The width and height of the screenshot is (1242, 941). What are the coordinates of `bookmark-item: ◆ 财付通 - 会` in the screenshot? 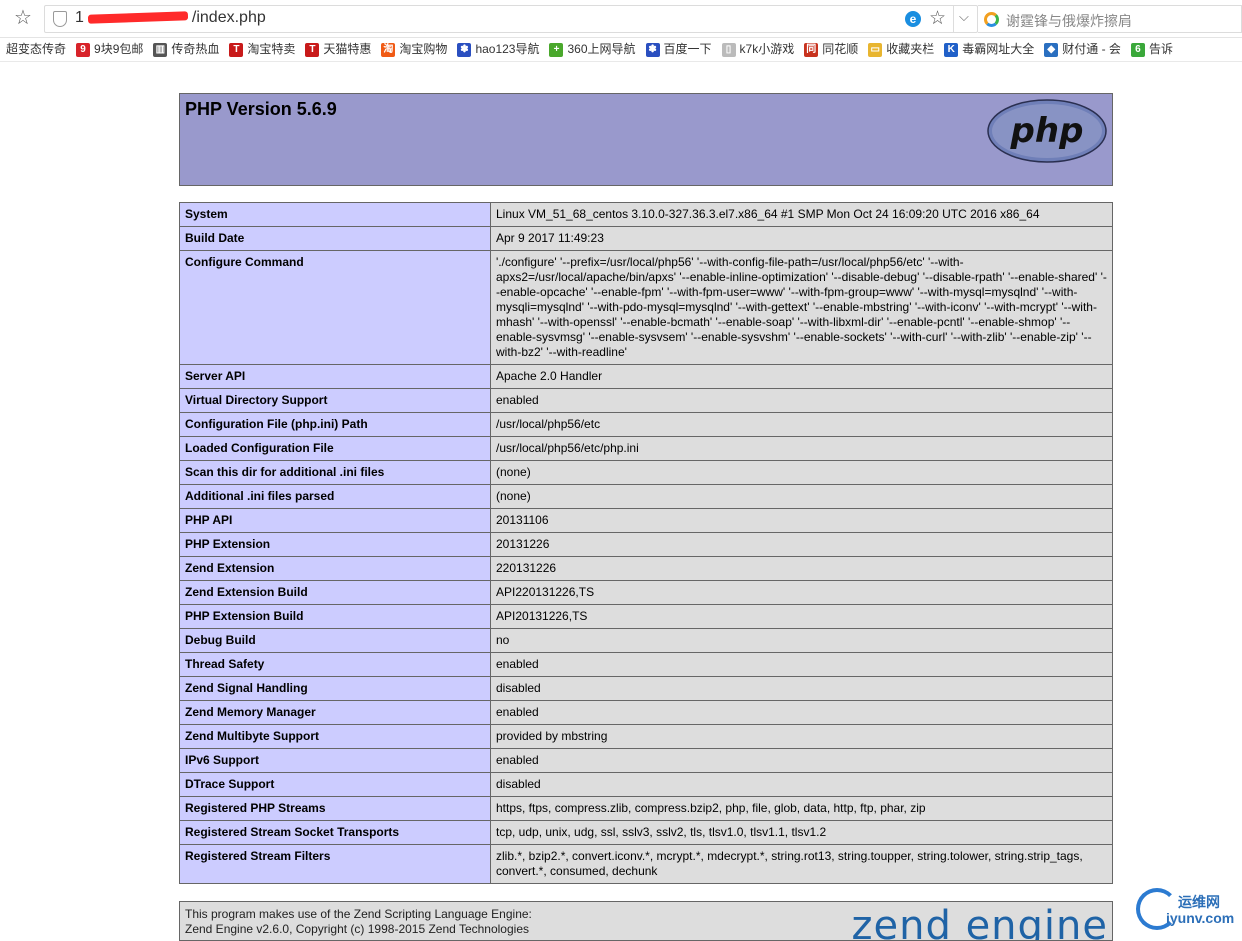 It's located at (1082, 49).